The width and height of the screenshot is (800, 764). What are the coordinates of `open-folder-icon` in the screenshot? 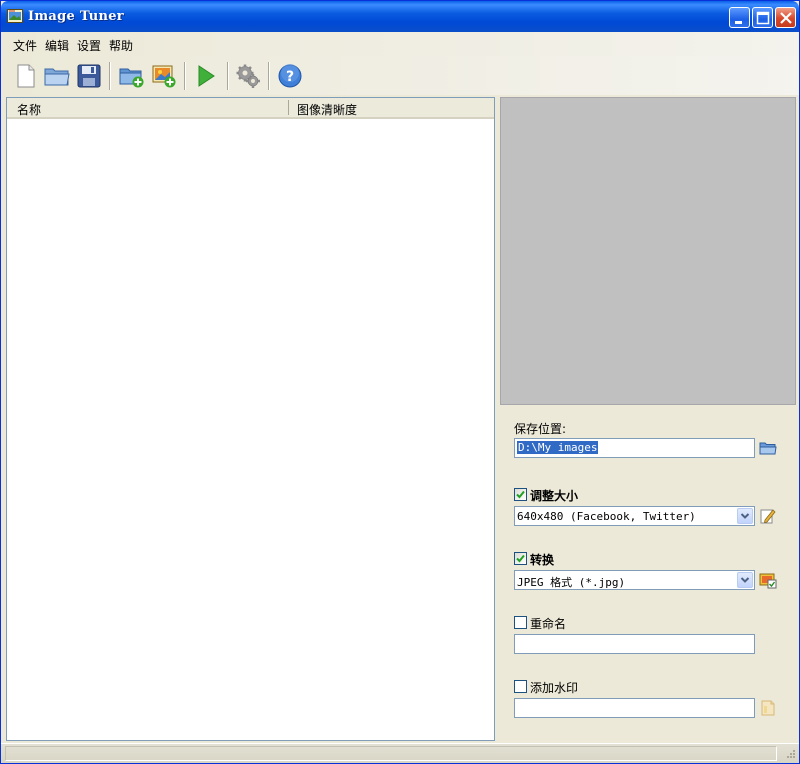 It's located at (57, 76).